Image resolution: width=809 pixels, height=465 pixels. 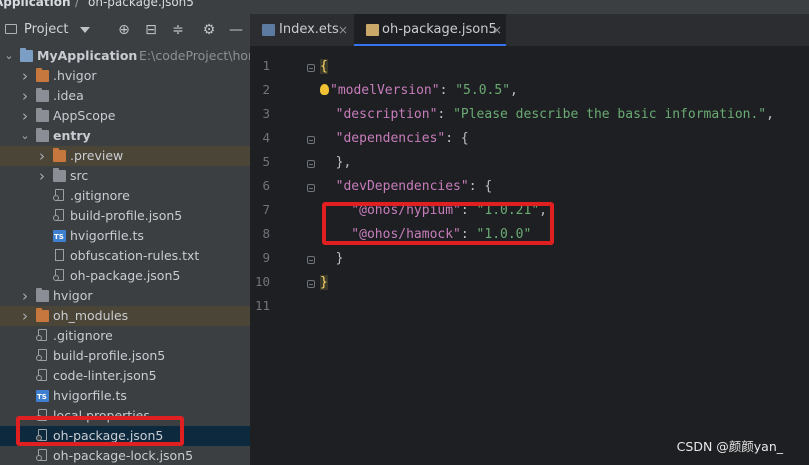 What do you see at coordinates (11, 29) in the screenshot?
I see `project-view-icon` at bounding box center [11, 29].